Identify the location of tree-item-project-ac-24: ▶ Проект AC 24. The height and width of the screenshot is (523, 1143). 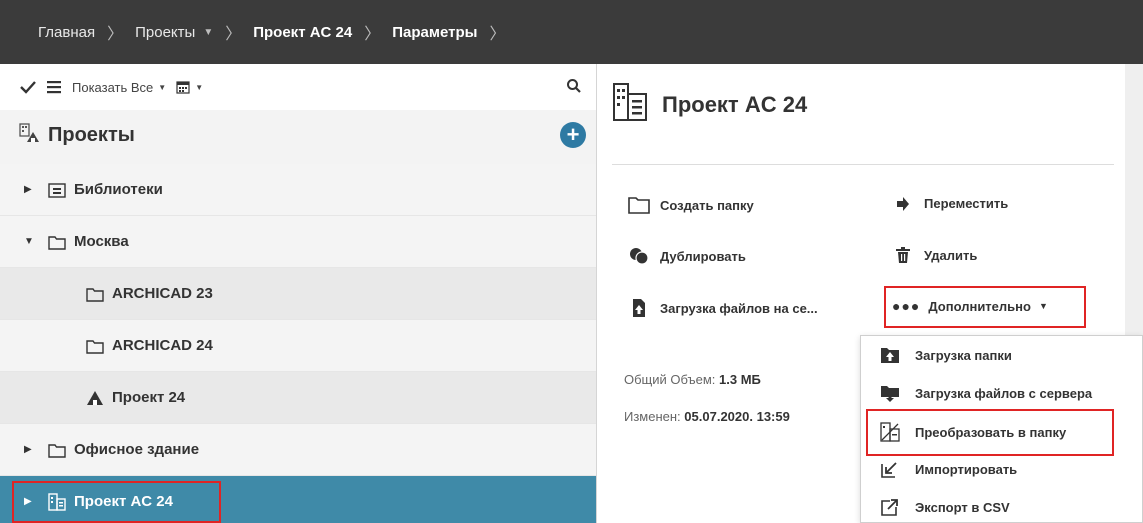
(298, 499).